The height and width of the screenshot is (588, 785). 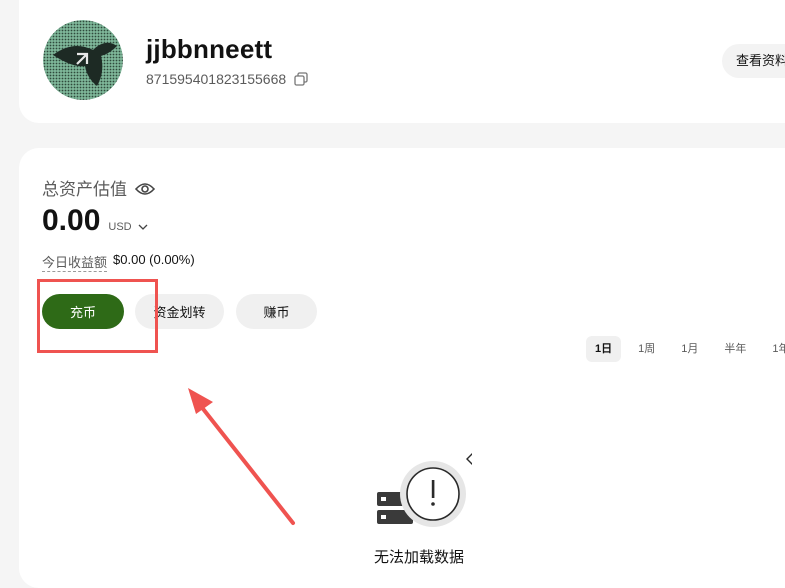 I want to click on empty-state-message: 无法加载数据, so click(x=419, y=557).